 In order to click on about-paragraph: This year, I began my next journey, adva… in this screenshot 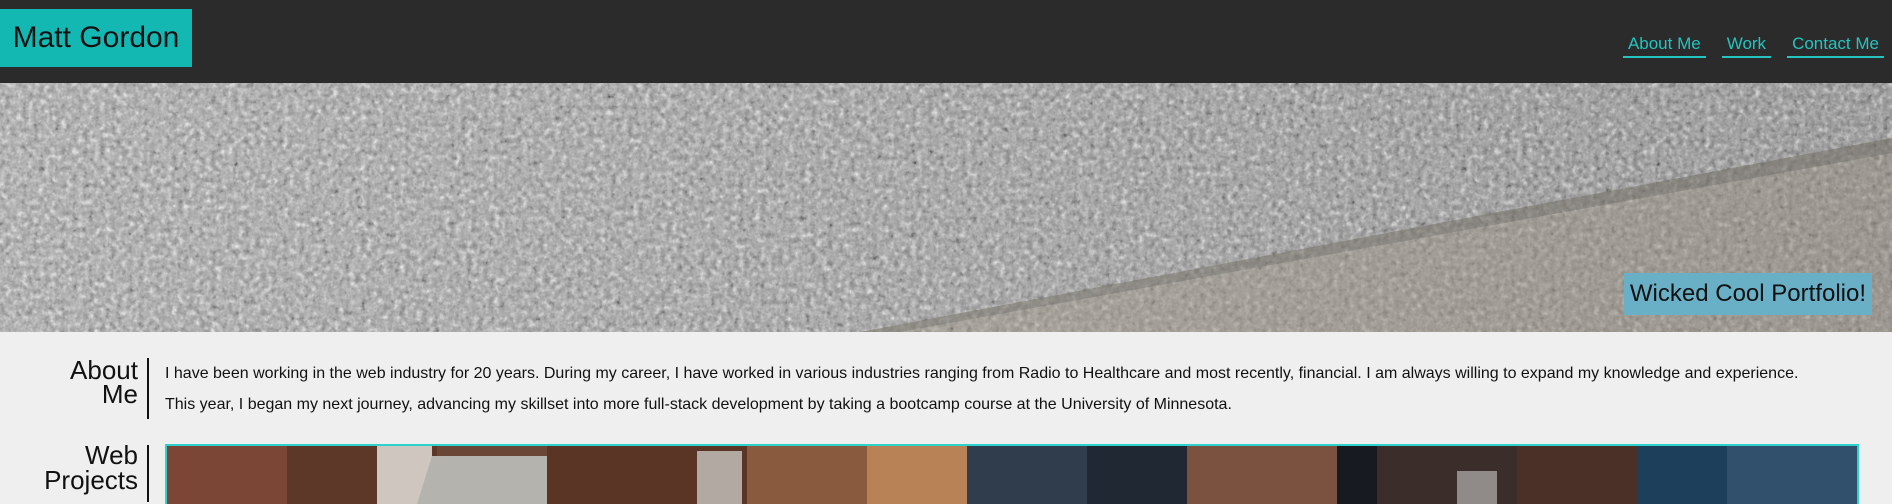, I will do `click(698, 404)`.